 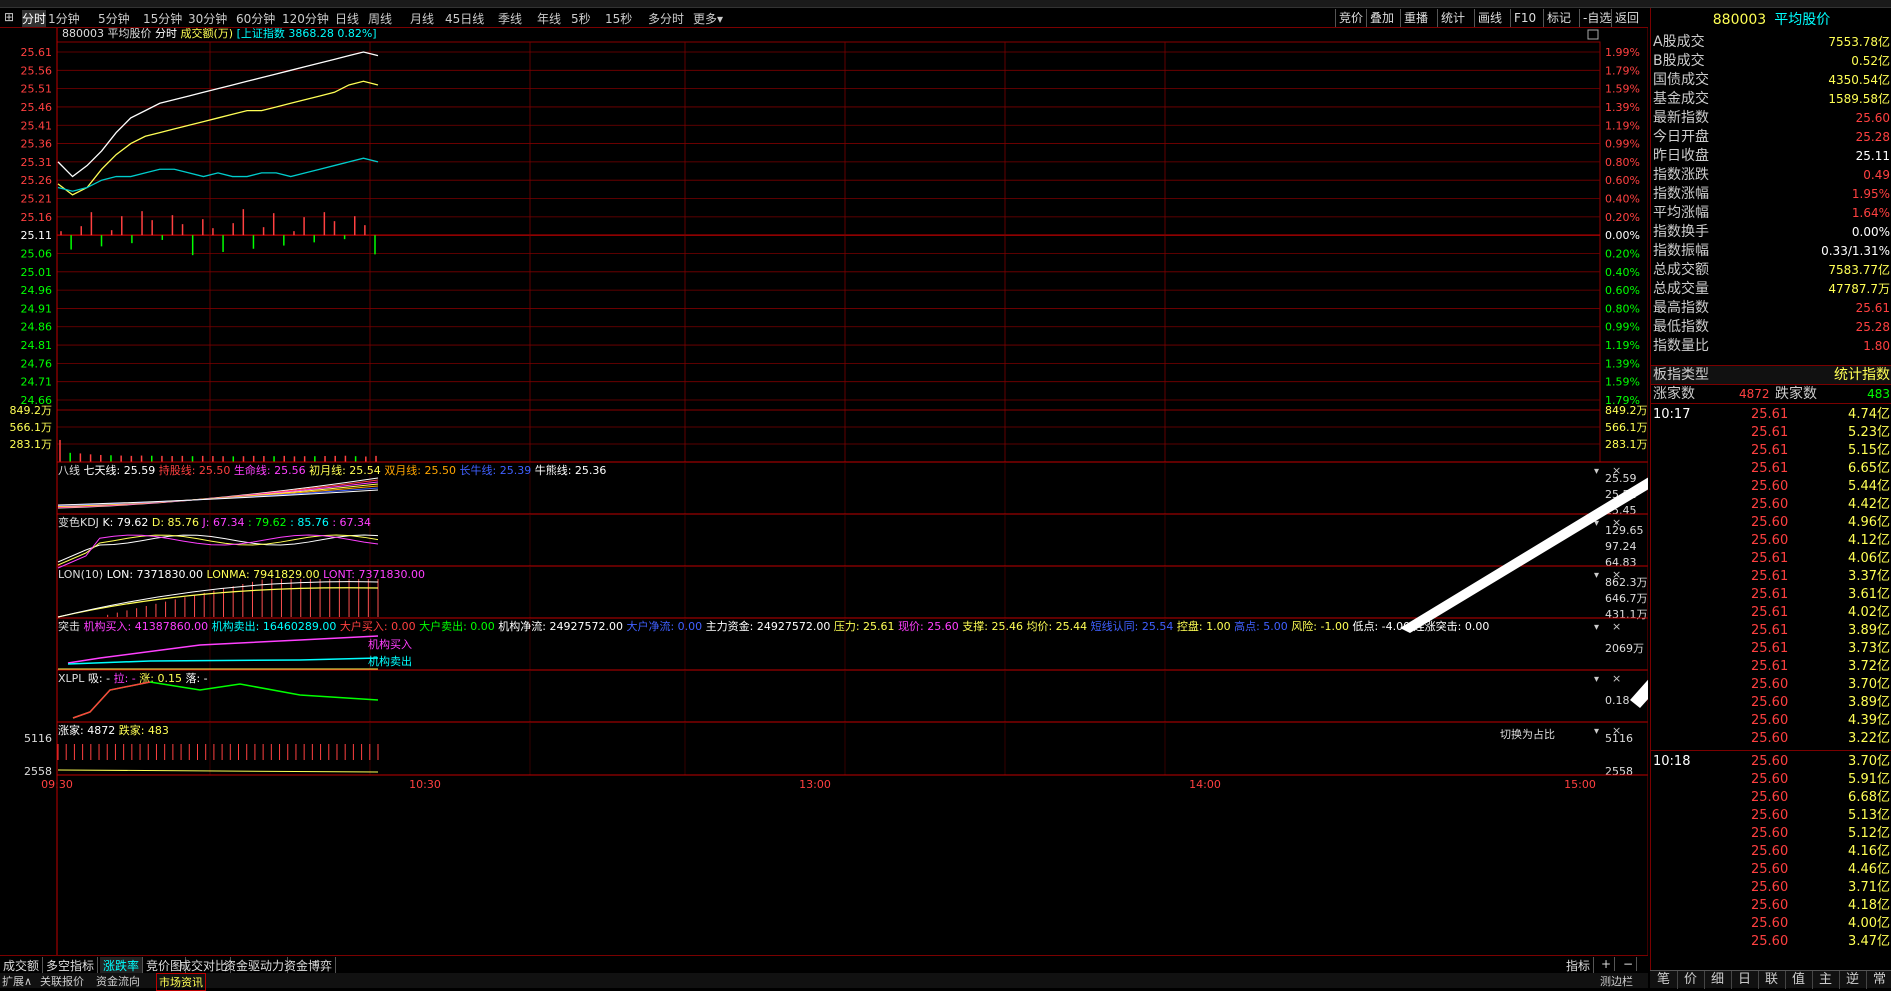 What do you see at coordinates (309, 965) in the screenshot?
I see `indicator-tab-6: 资金博弈` at bounding box center [309, 965].